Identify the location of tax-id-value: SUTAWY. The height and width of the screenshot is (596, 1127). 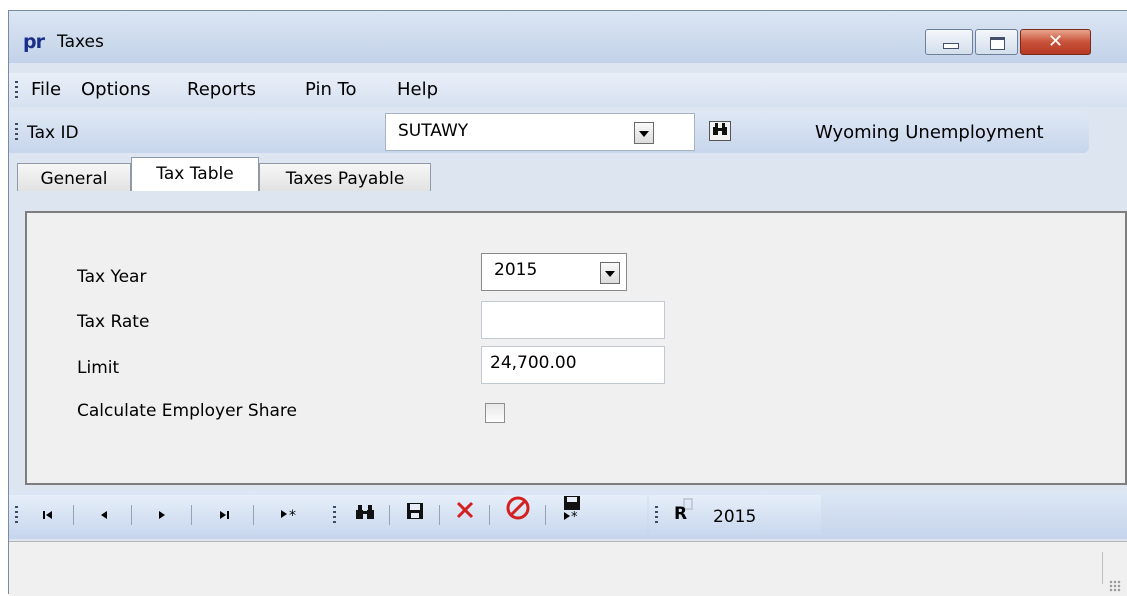
(433, 131).